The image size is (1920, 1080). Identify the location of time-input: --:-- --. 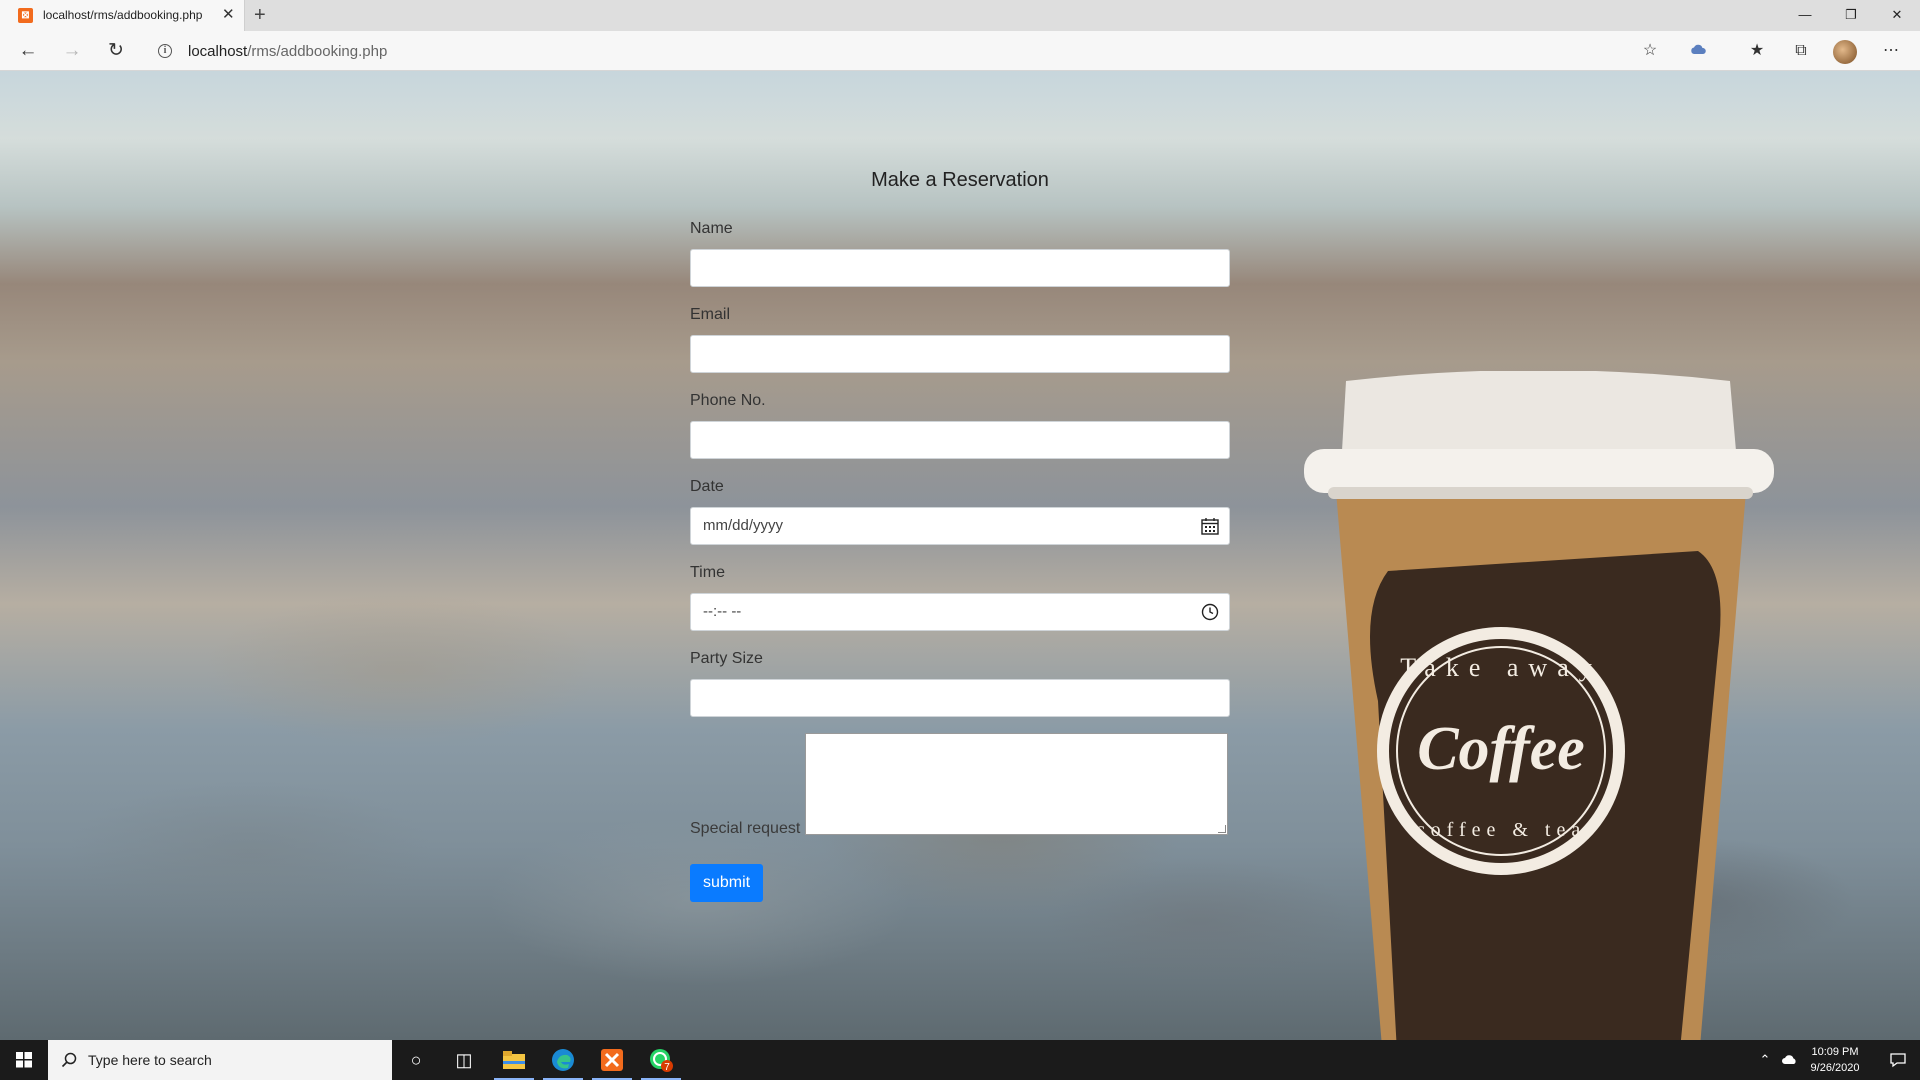
(960, 612).